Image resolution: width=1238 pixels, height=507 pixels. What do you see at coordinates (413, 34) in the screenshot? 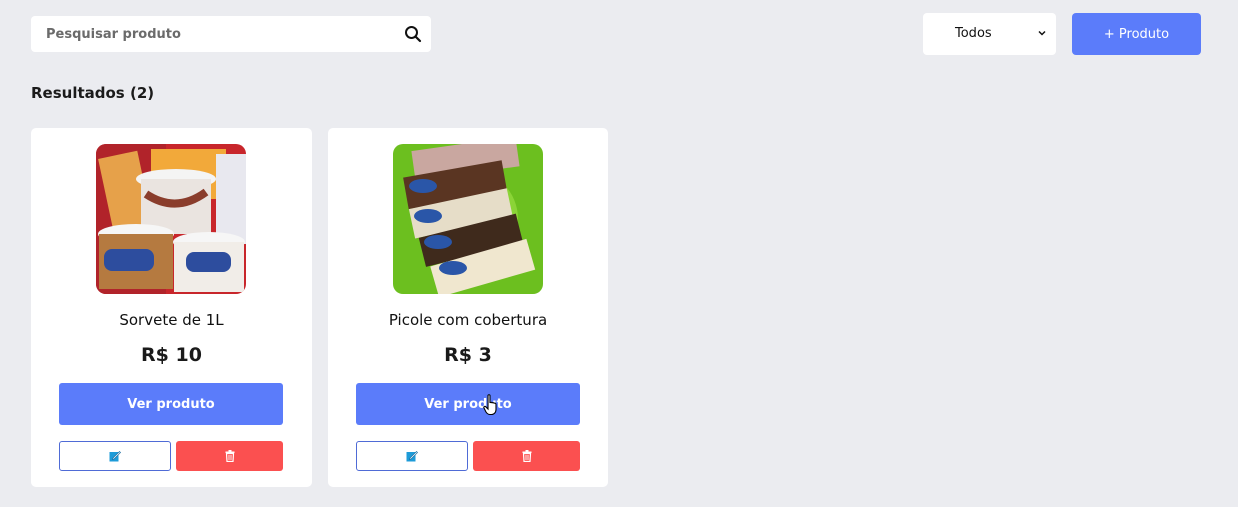
I see `search-icon` at bounding box center [413, 34].